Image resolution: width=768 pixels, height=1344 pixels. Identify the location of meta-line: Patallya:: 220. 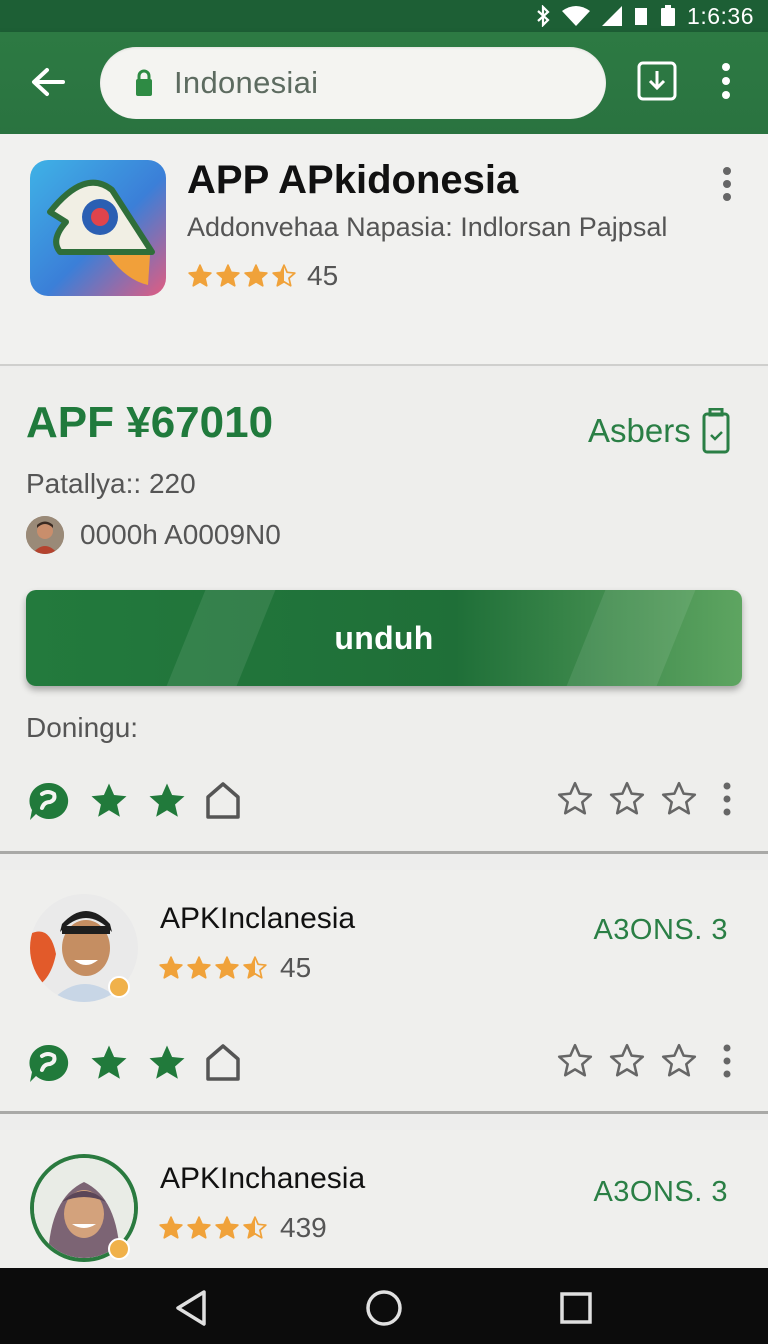
(111, 483).